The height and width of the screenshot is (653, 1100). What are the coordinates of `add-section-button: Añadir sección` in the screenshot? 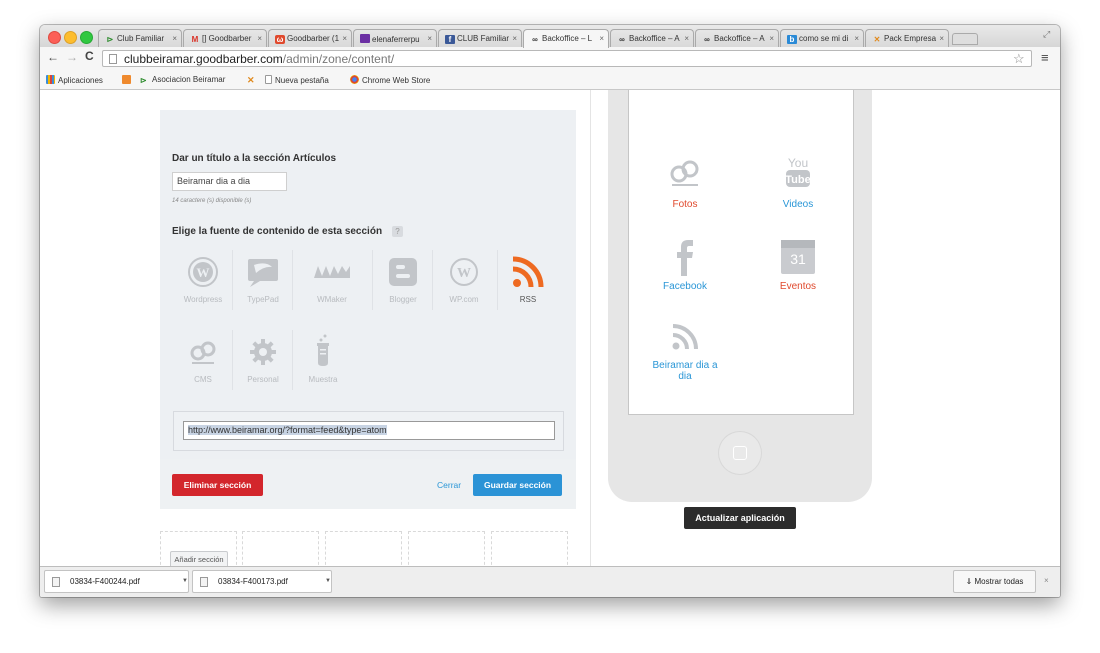 It's located at (199, 558).